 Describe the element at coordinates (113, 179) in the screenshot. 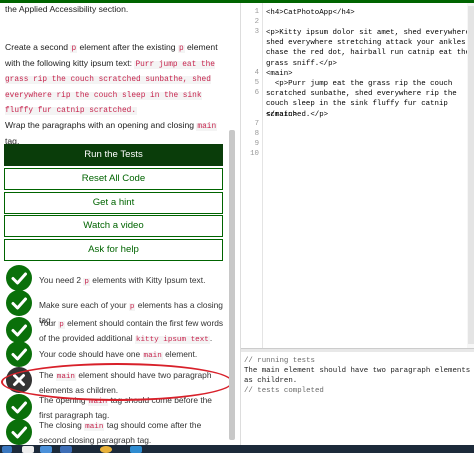

I see `reset-code-button: Reset All Code` at that location.